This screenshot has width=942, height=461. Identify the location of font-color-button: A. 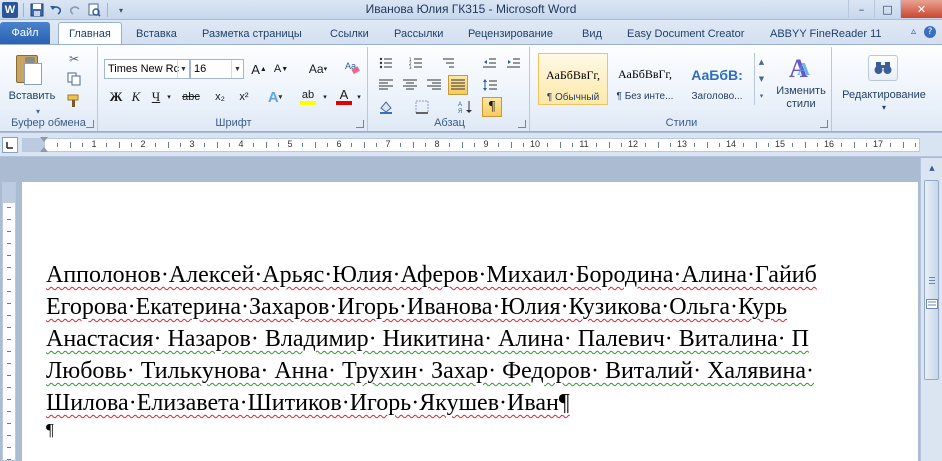
(344, 97).